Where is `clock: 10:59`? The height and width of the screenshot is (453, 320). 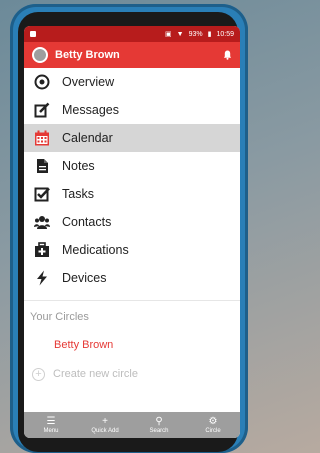
clock: 10:59 is located at coordinates (225, 34).